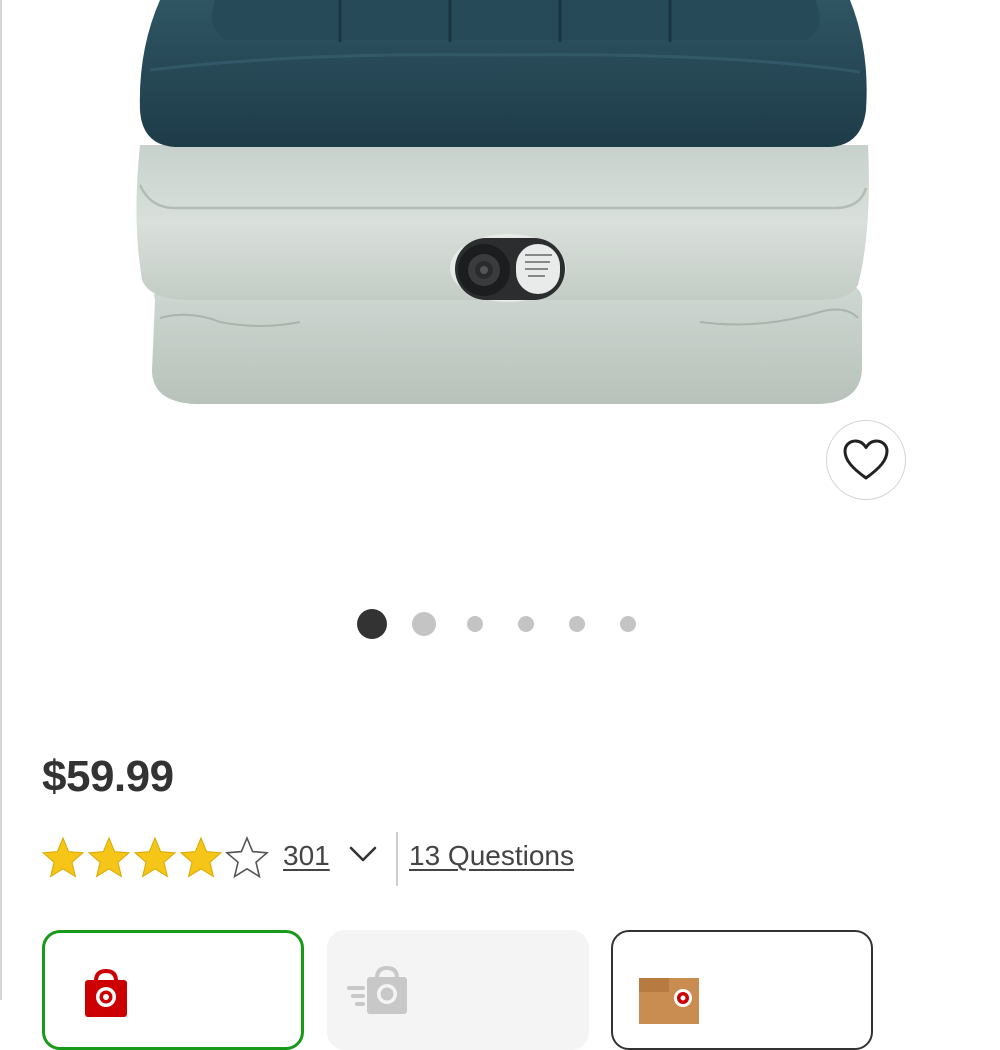 The width and height of the screenshot is (1000, 1050). What do you see at coordinates (377, 989) in the screenshot?
I see `fast-bag-icon` at bounding box center [377, 989].